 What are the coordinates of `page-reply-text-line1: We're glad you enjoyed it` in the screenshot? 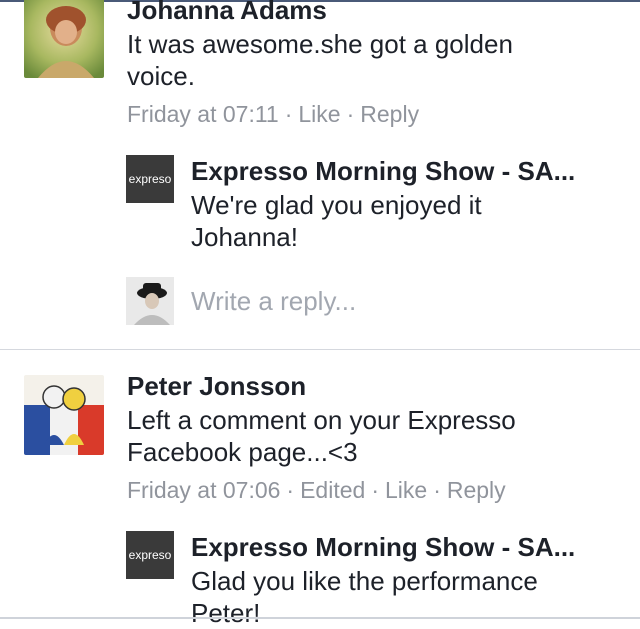 It's located at (336, 205).